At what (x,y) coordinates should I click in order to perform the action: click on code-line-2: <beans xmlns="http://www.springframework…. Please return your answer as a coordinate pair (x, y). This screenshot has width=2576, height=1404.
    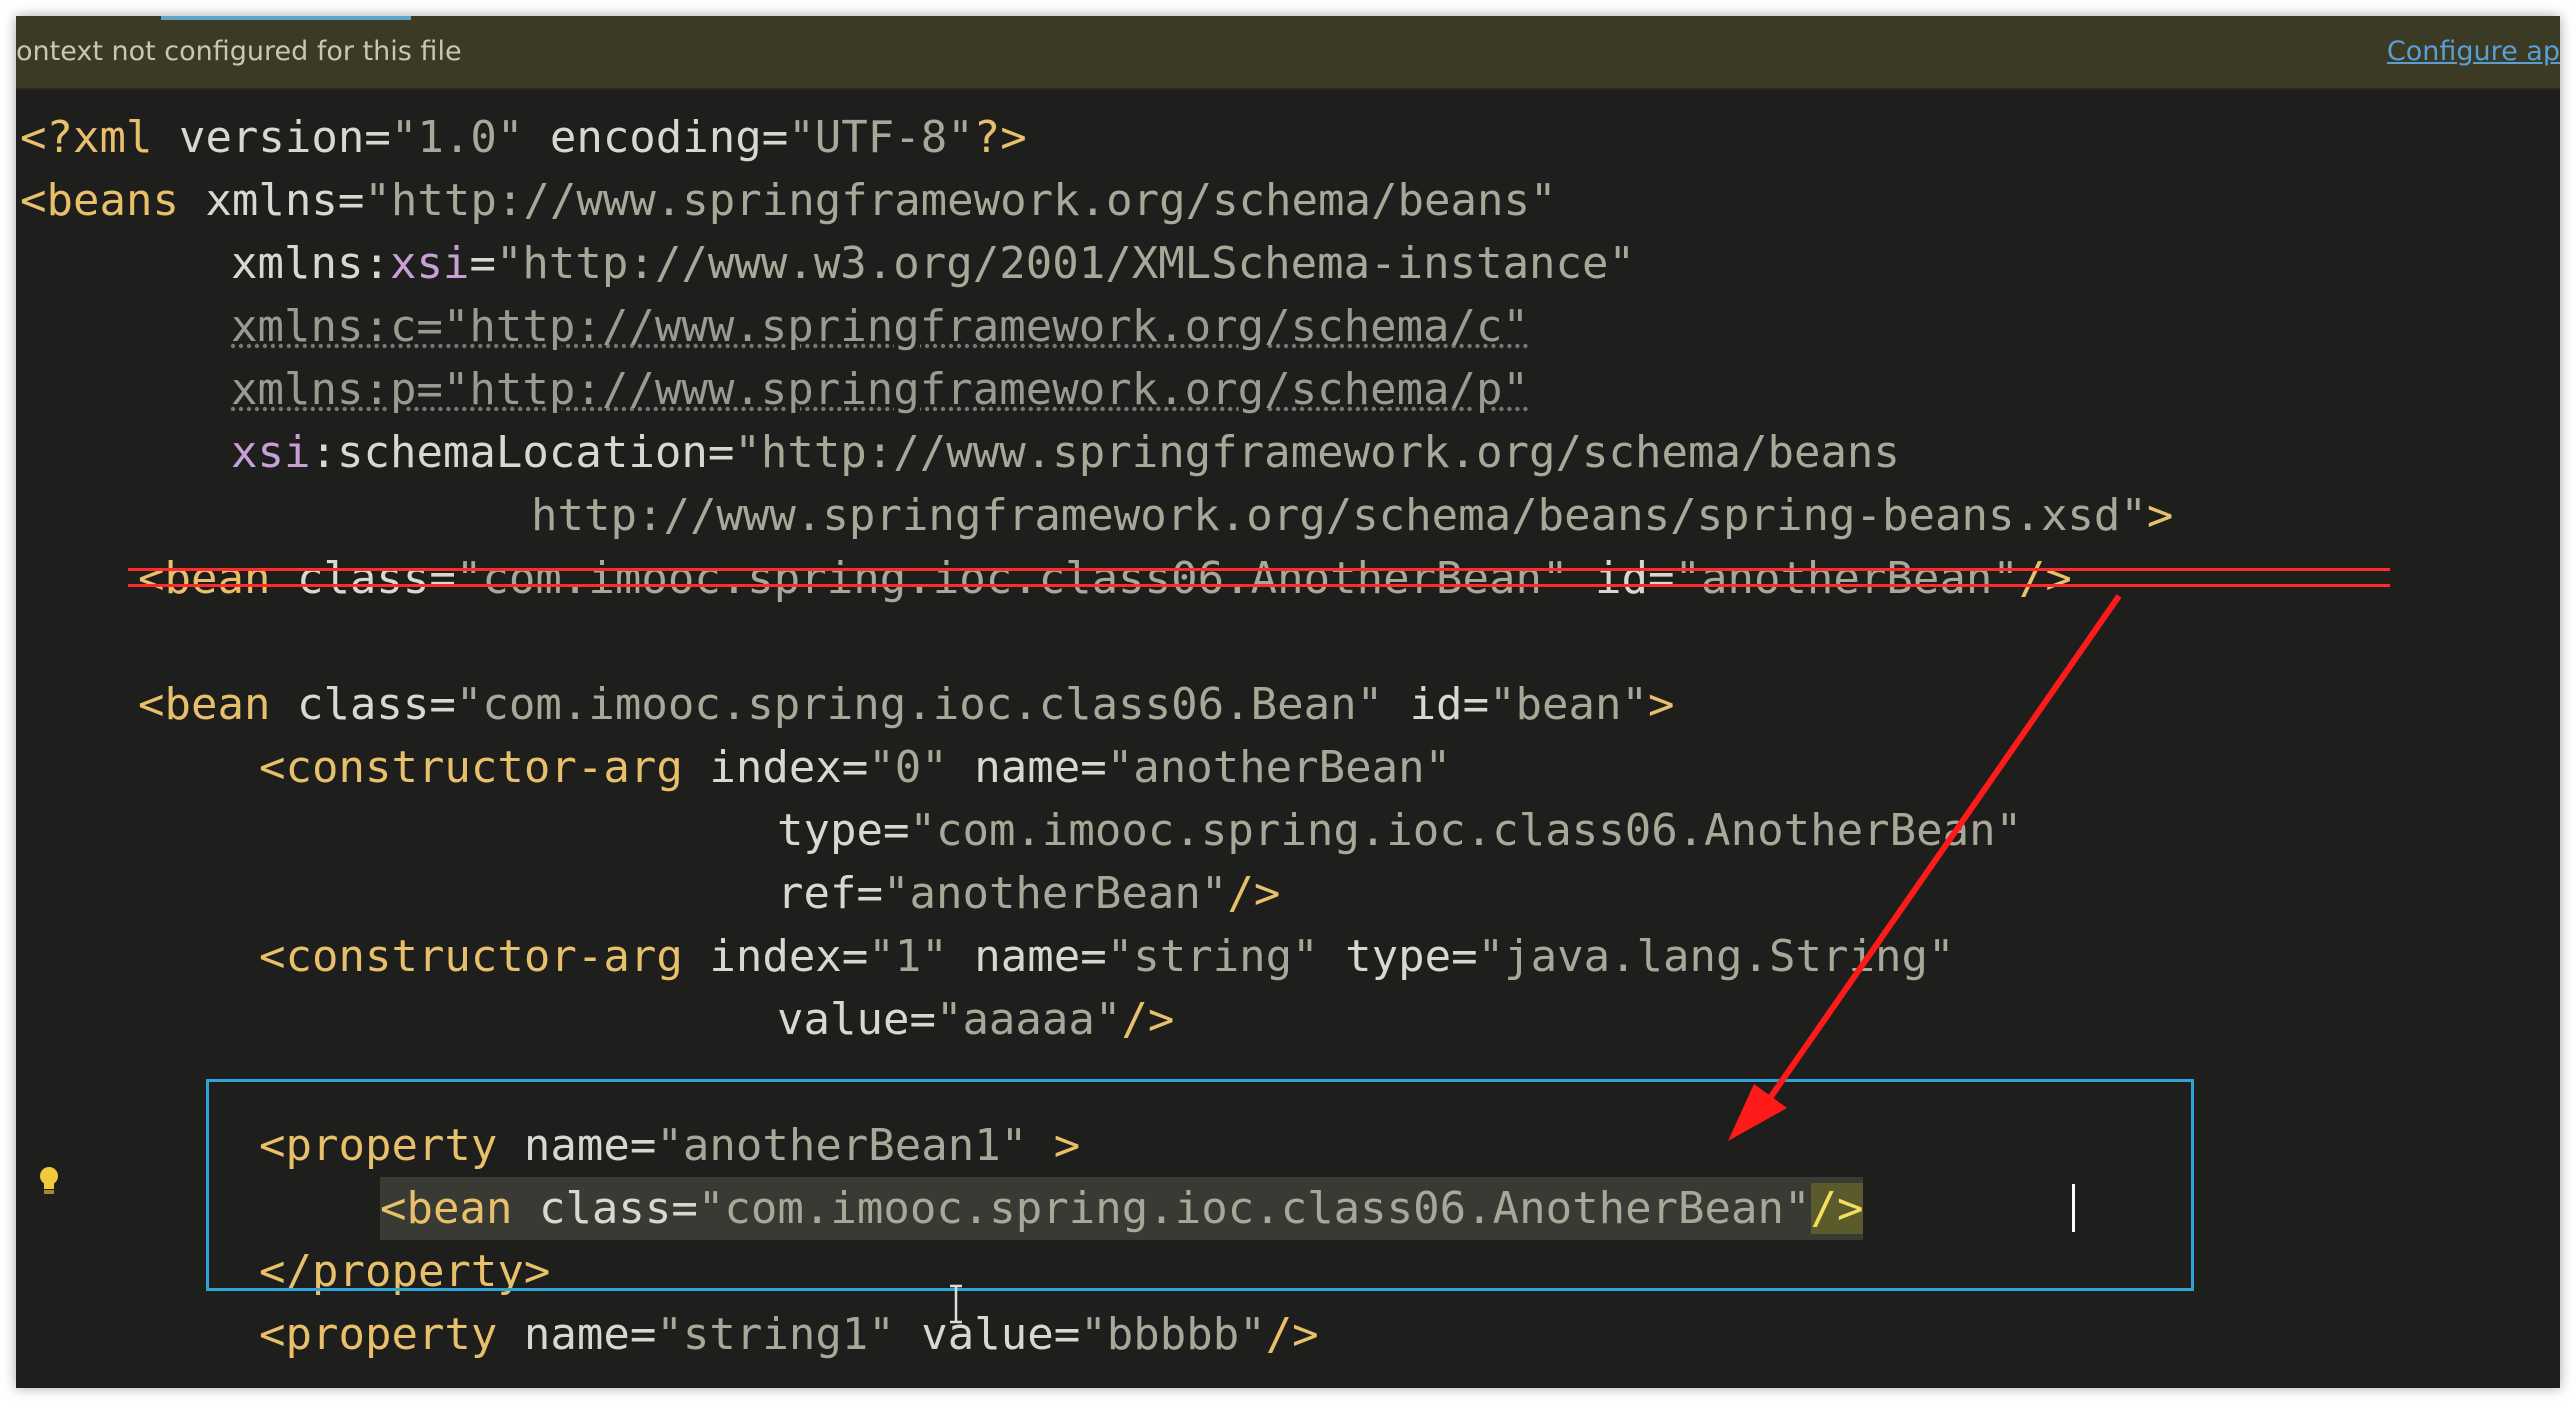
    Looking at the image, I should click on (788, 200).